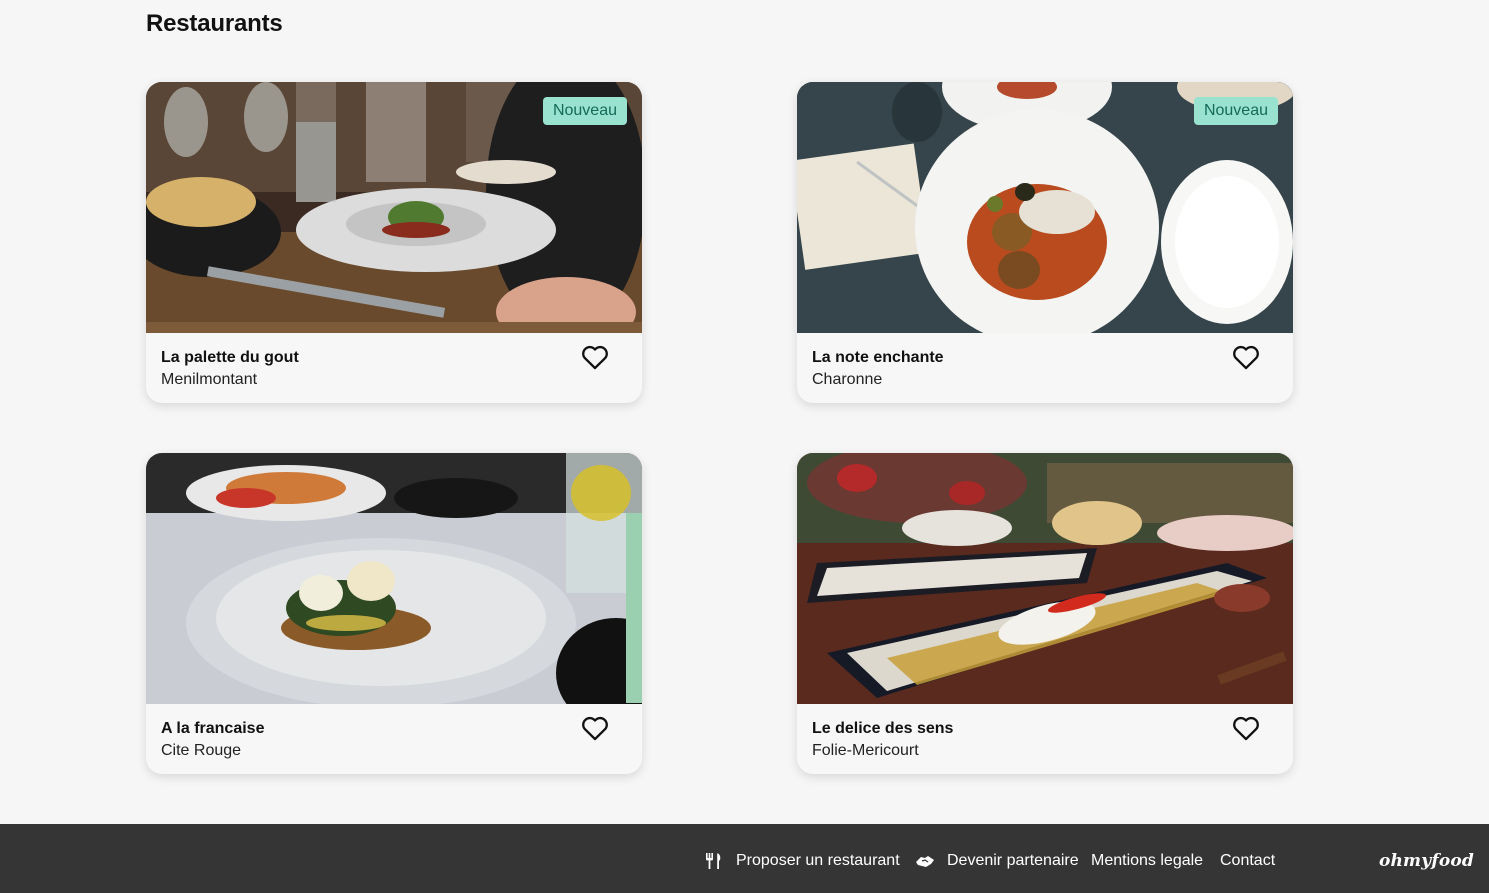 This screenshot has height=893, width=1489. I want to click on footer-link-propose-restaurant: Proposer un restaurant, so click(802, 861).